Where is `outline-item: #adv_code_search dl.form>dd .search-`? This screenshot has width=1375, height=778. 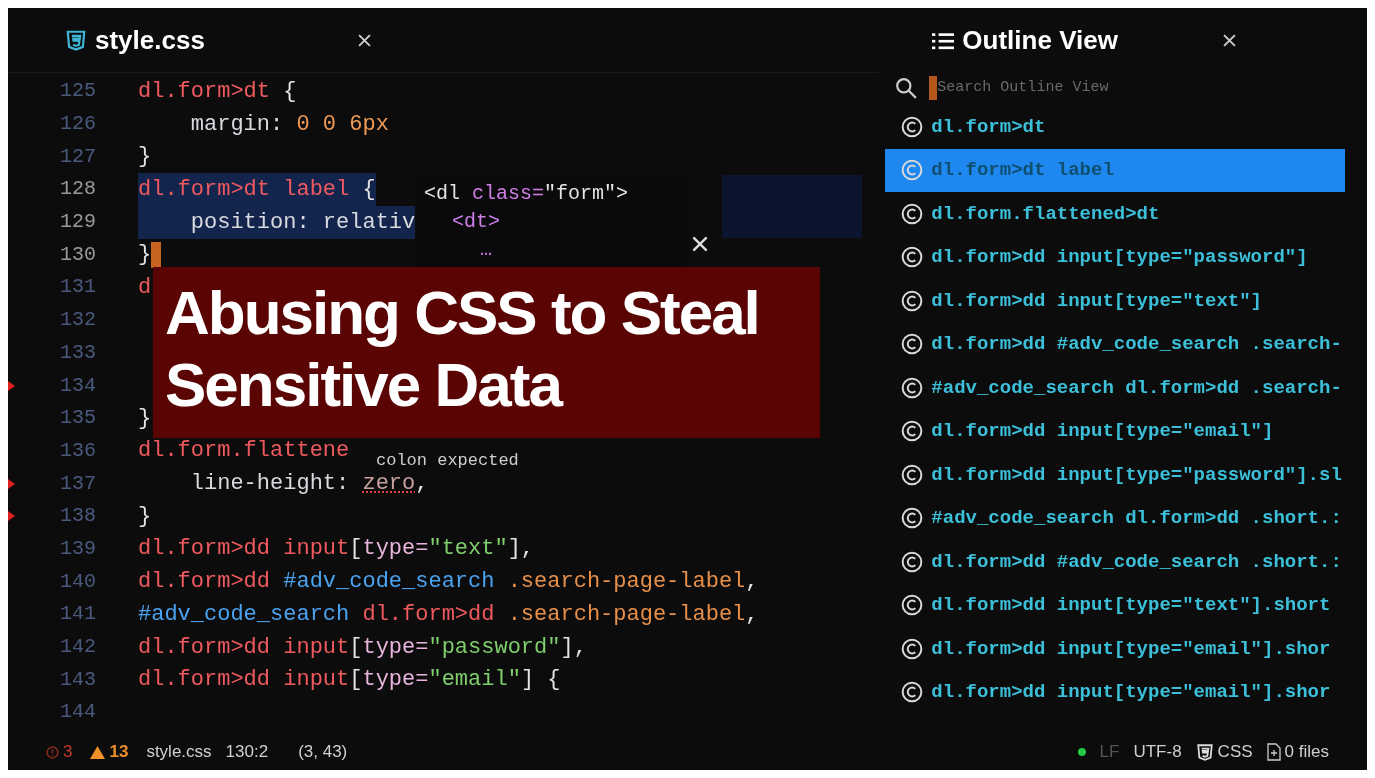 outline-item: #adv_code_search dl.form>dd .search- is located at coordinates (1115, 388).